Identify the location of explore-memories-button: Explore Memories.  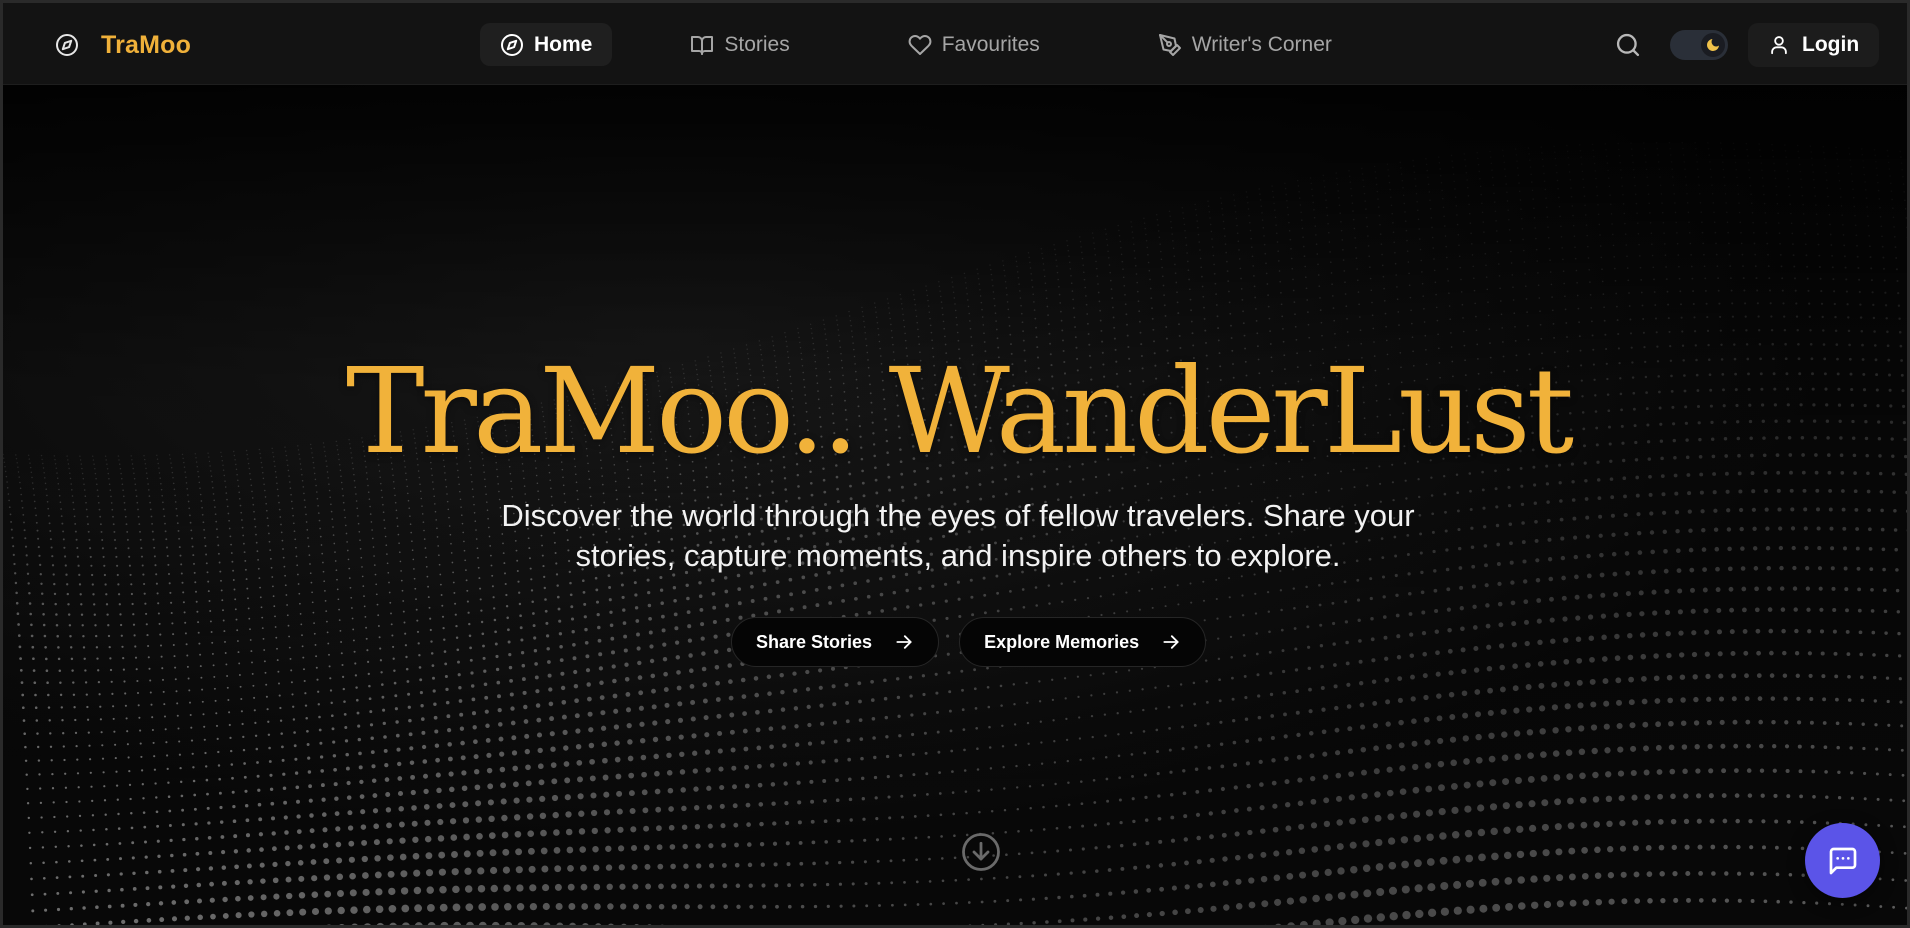
(1083, 642).